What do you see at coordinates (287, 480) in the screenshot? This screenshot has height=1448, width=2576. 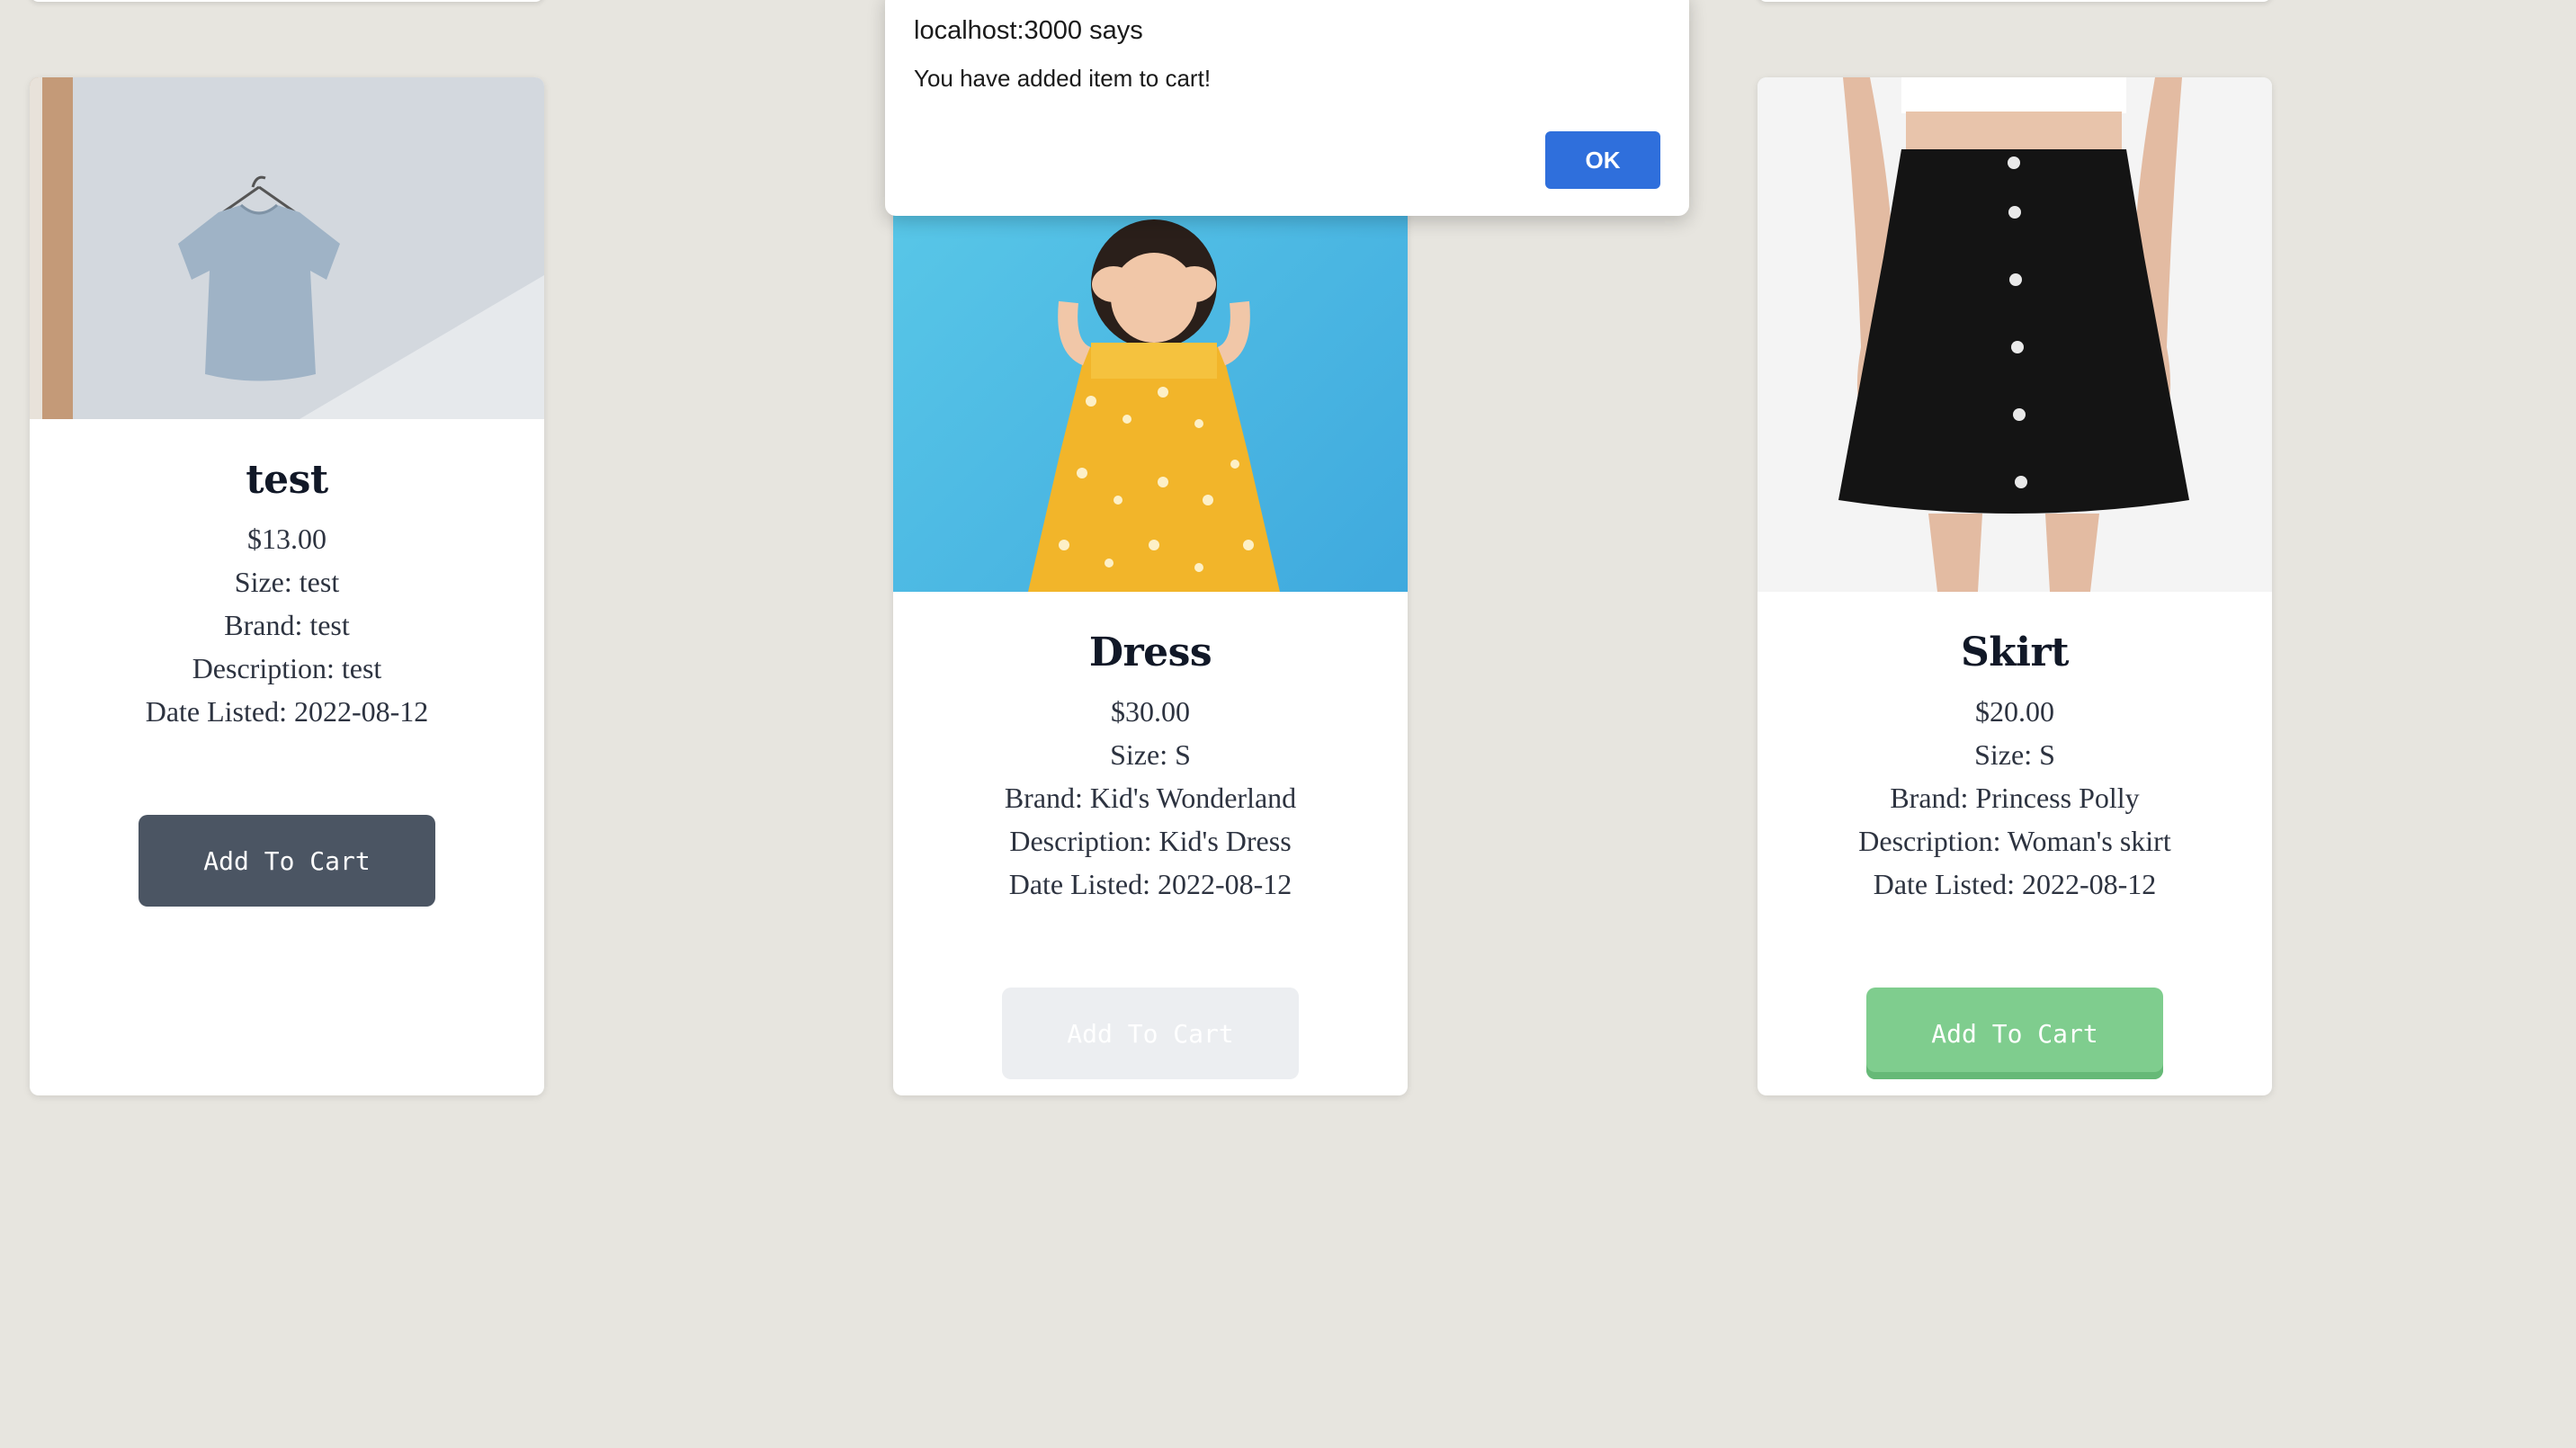 I see `product-name: test` at bounding box center [287, 480].